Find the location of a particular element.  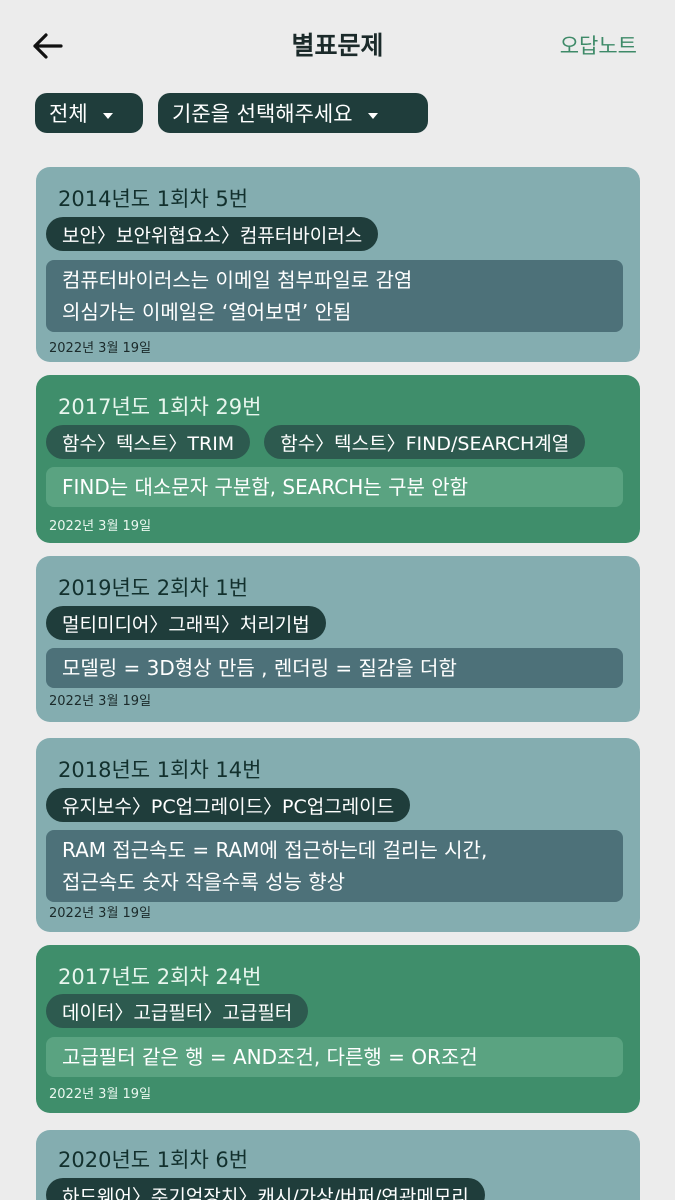

category-tag: 데이터〉고급필터〉고급필터 is located at coordinates (177, 1011).